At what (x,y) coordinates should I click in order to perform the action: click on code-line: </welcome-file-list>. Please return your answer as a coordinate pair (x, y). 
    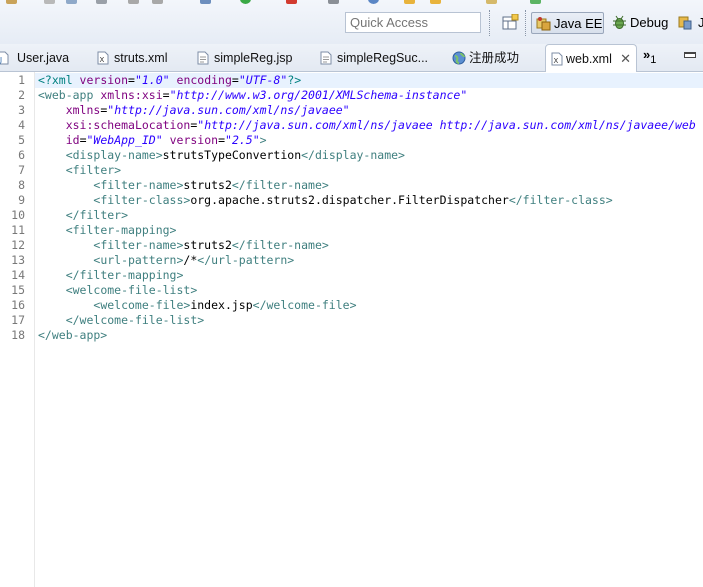
    Looking at the image, I should click on (121, 320).